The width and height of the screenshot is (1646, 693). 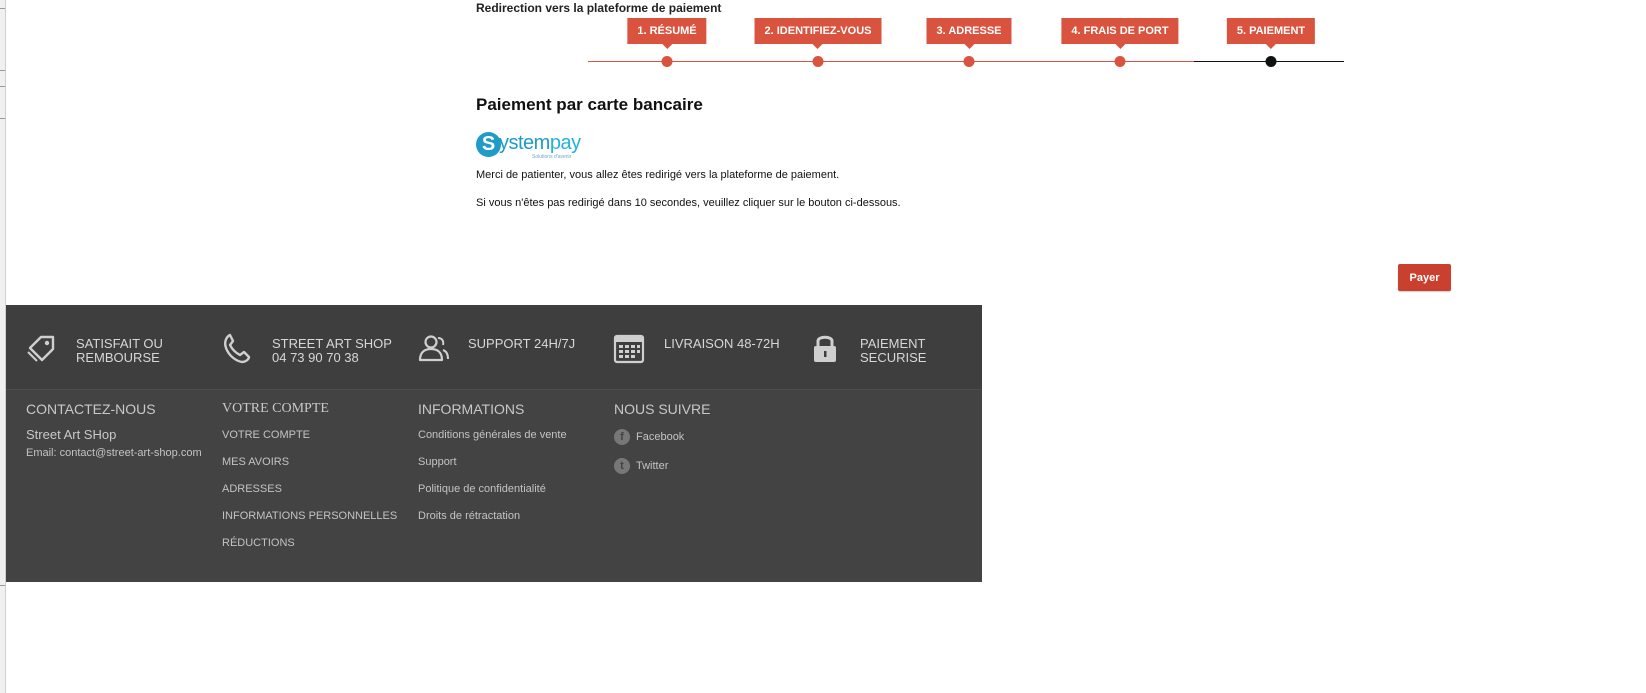 I want to click on users-icon, so click(x=433, y=348).